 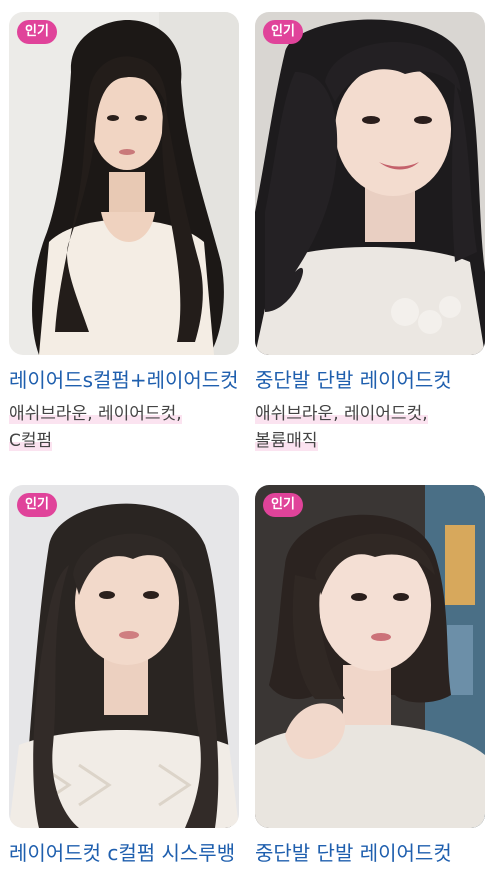 What do you see at coordinates (124, 380) in the screenshot?
I see `hairstyle-title: 레이어드s컬펌+레이어드컷` at bounding box center [124, 380].